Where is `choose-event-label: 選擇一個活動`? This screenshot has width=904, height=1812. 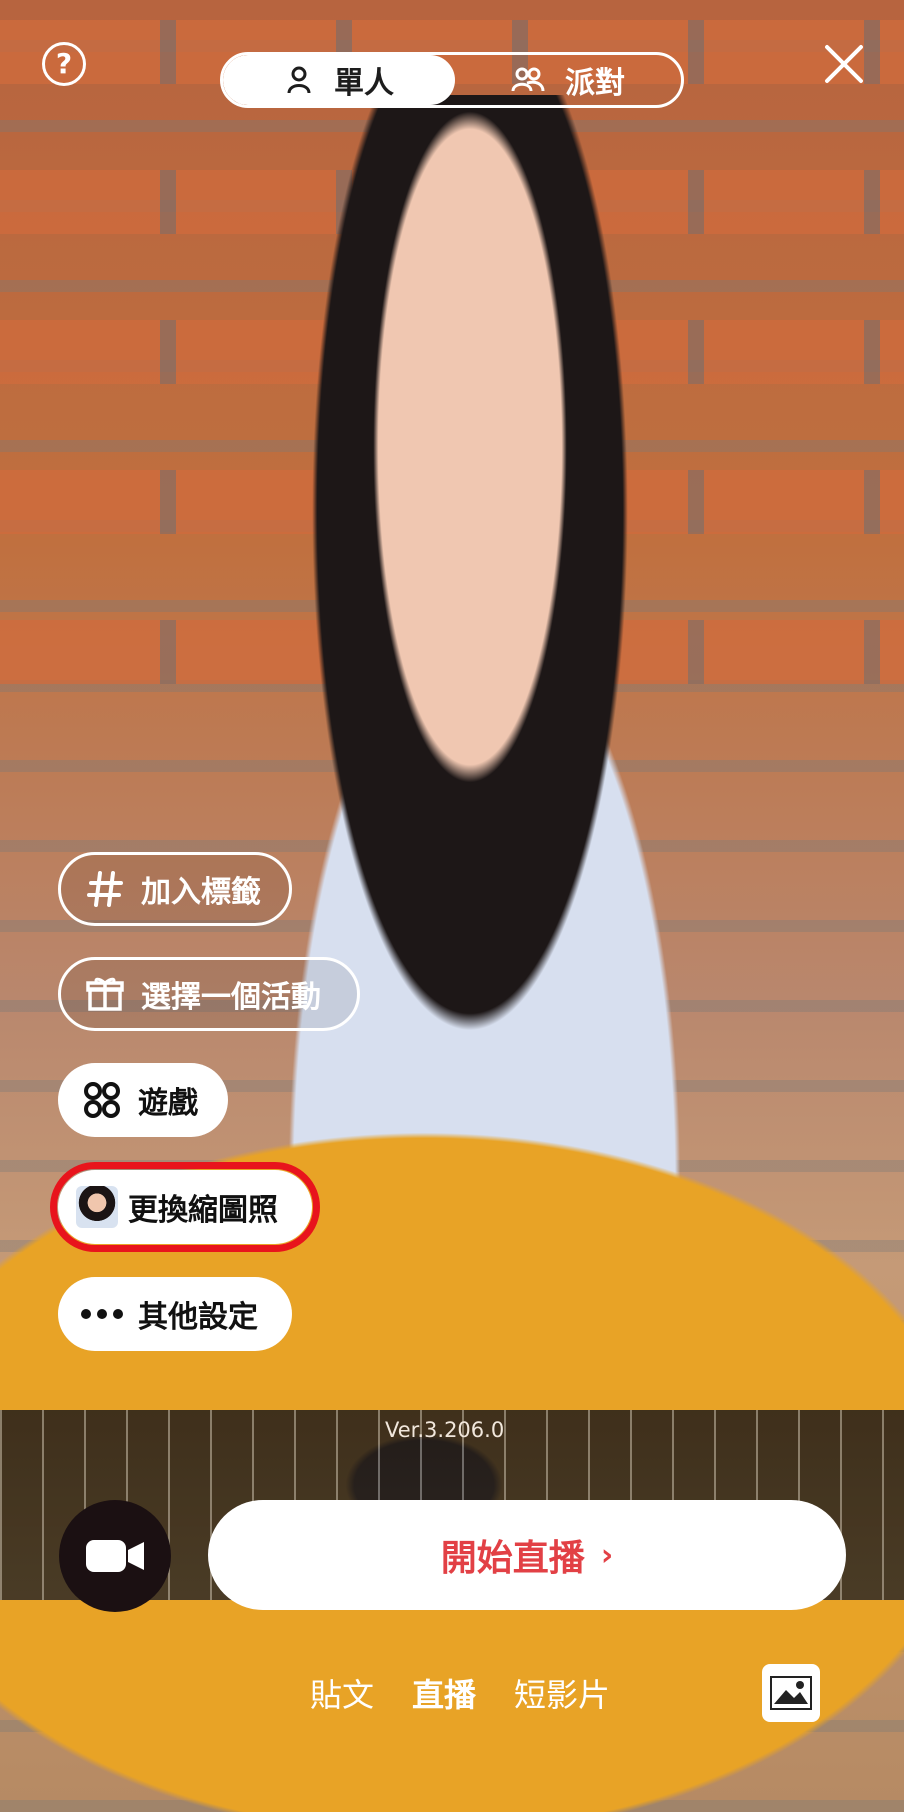 choose-event-label: 選擇一個活動 is located at coordinates (231, 997).